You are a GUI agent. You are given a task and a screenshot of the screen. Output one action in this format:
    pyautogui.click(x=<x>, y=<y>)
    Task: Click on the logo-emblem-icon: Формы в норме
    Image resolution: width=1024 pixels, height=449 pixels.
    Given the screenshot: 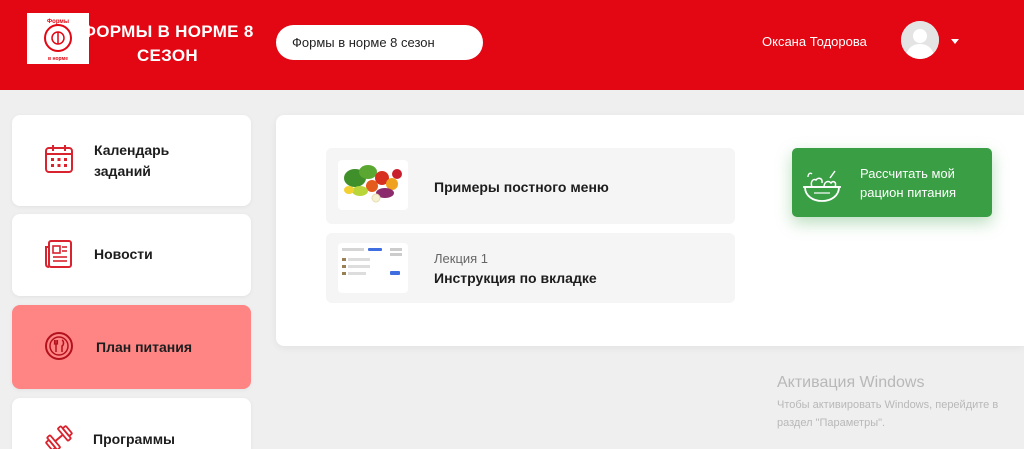 What is the action you would take?
    pyautogui.click(x=58, y=40)
    